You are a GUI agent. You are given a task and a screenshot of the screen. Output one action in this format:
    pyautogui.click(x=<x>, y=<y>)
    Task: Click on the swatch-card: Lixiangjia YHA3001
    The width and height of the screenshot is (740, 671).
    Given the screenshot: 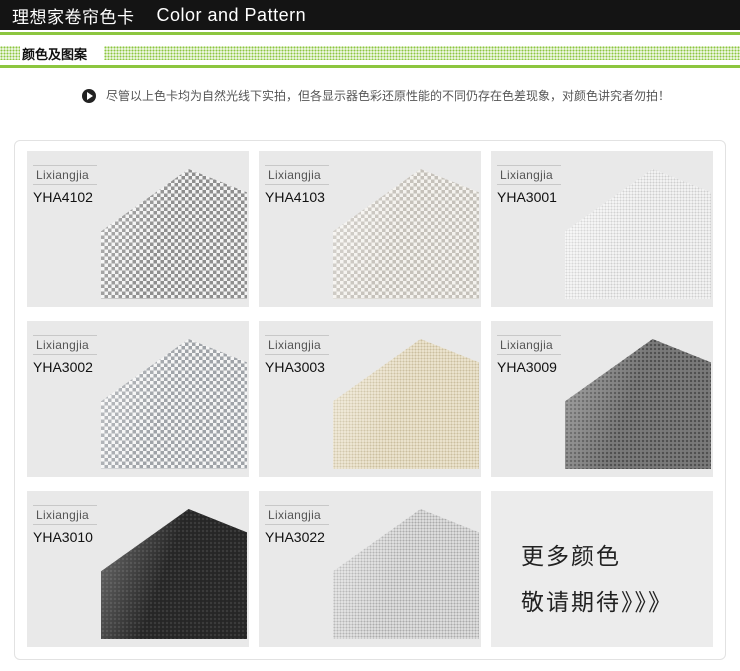 What is the action you would take?
    pyautogui.click(x=602, y=229)
    